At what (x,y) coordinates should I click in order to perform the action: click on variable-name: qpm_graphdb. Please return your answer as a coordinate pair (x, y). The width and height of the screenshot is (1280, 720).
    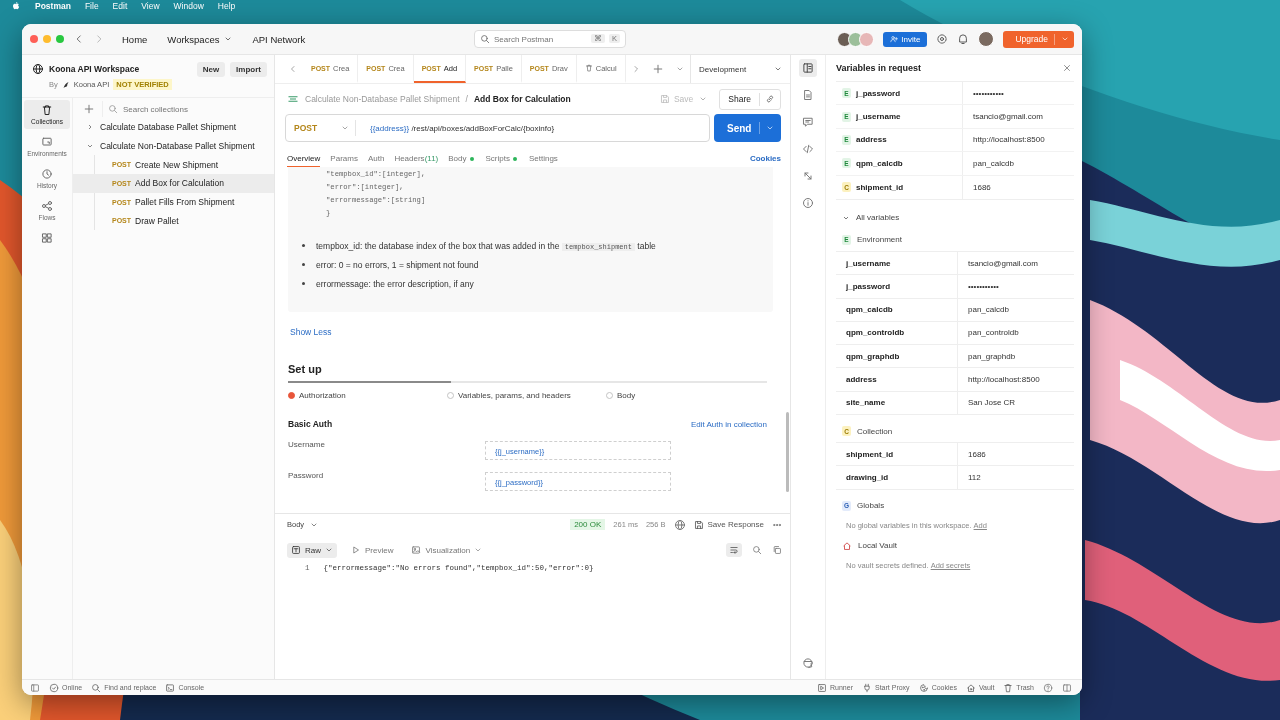
    Looking at the image, I should click on (897, 356).